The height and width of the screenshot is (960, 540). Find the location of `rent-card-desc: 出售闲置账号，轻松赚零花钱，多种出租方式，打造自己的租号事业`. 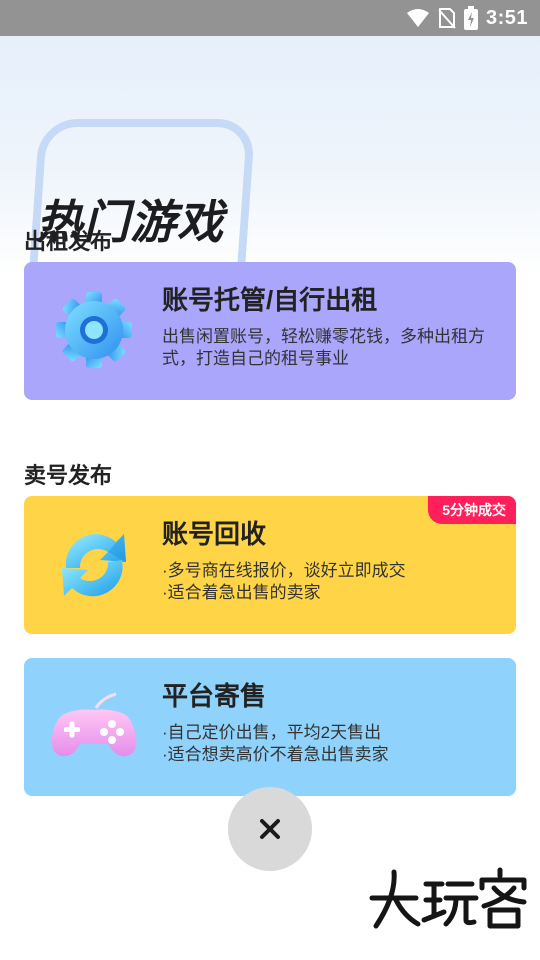

rent-card-desc: 出售闲置账号，轻松赚零花钱，多种出租方式，打造自己的租号事业 is located at coordinates (323, 347).